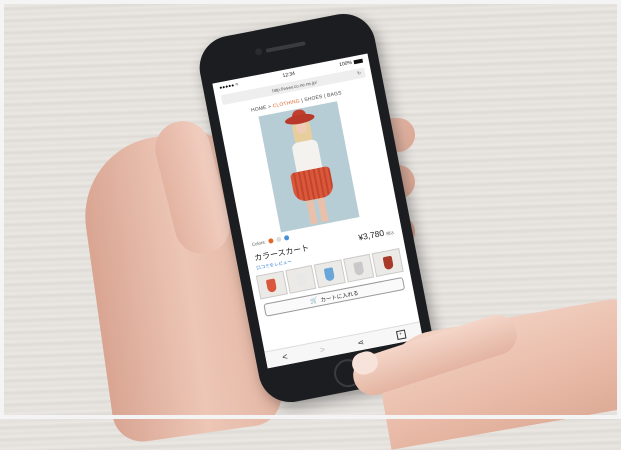 The height and width of the screenshot is (450, 621). What do you see at coordinates (289, 75) in the screenshot?
I see `clock: 12:34` at bounding box center [289, 75].